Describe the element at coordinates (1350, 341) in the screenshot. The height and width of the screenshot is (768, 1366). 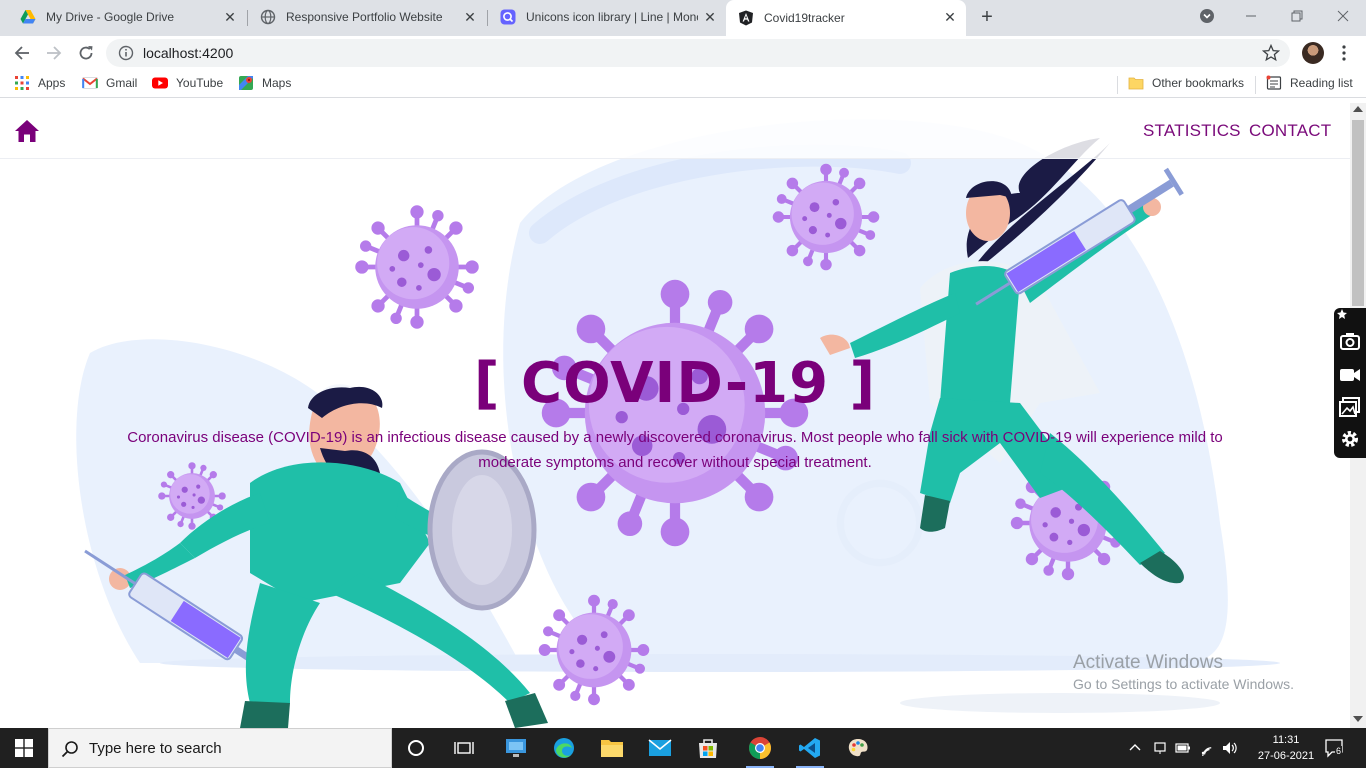
I see `camera-icon` at that location.